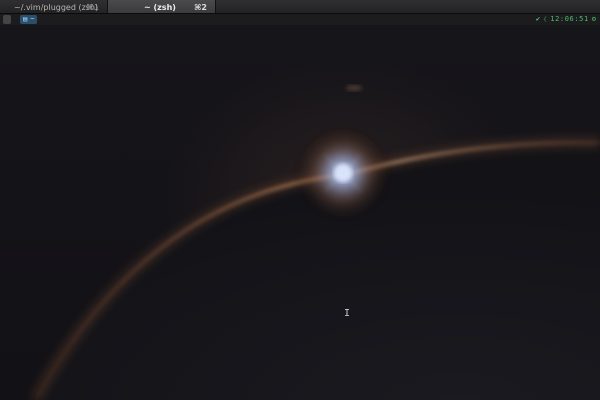 The width and height of the screenshot is (600, 400). What do you see at coordinates (593, 19) in the screenshot?
I see `gear-icon: ⚙` at bounding box center [593, 19].